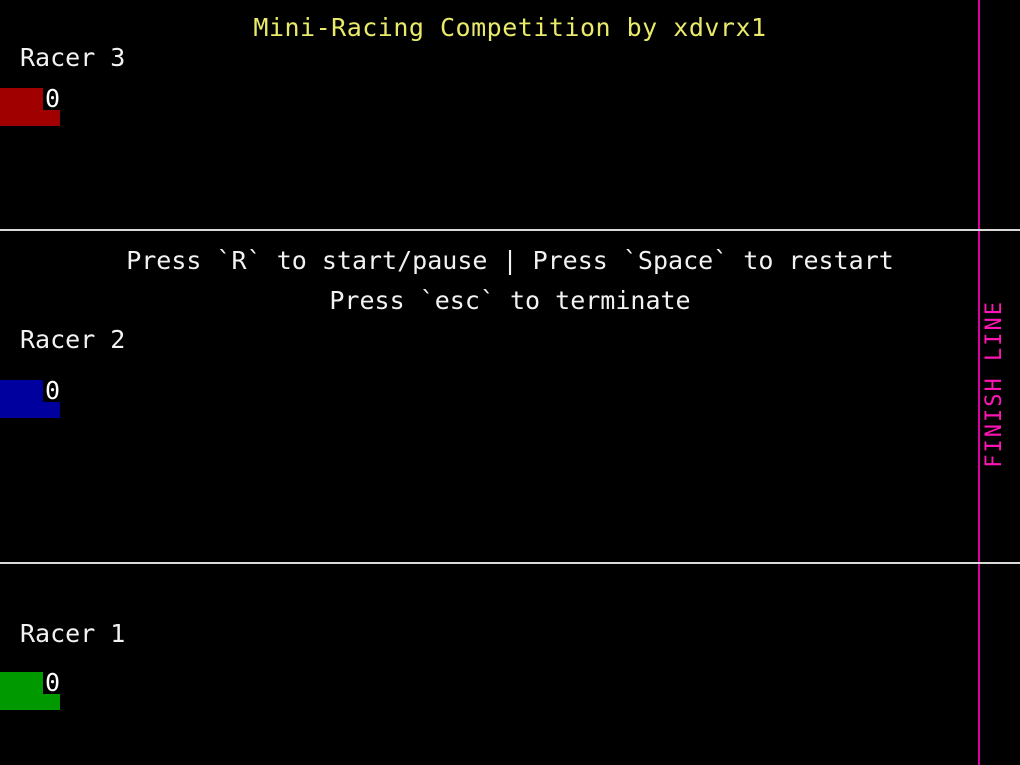  Describe the element at coordinates (73, 633) in the screenshot. I see `racer-label-racer1: Racer 1` at that location.